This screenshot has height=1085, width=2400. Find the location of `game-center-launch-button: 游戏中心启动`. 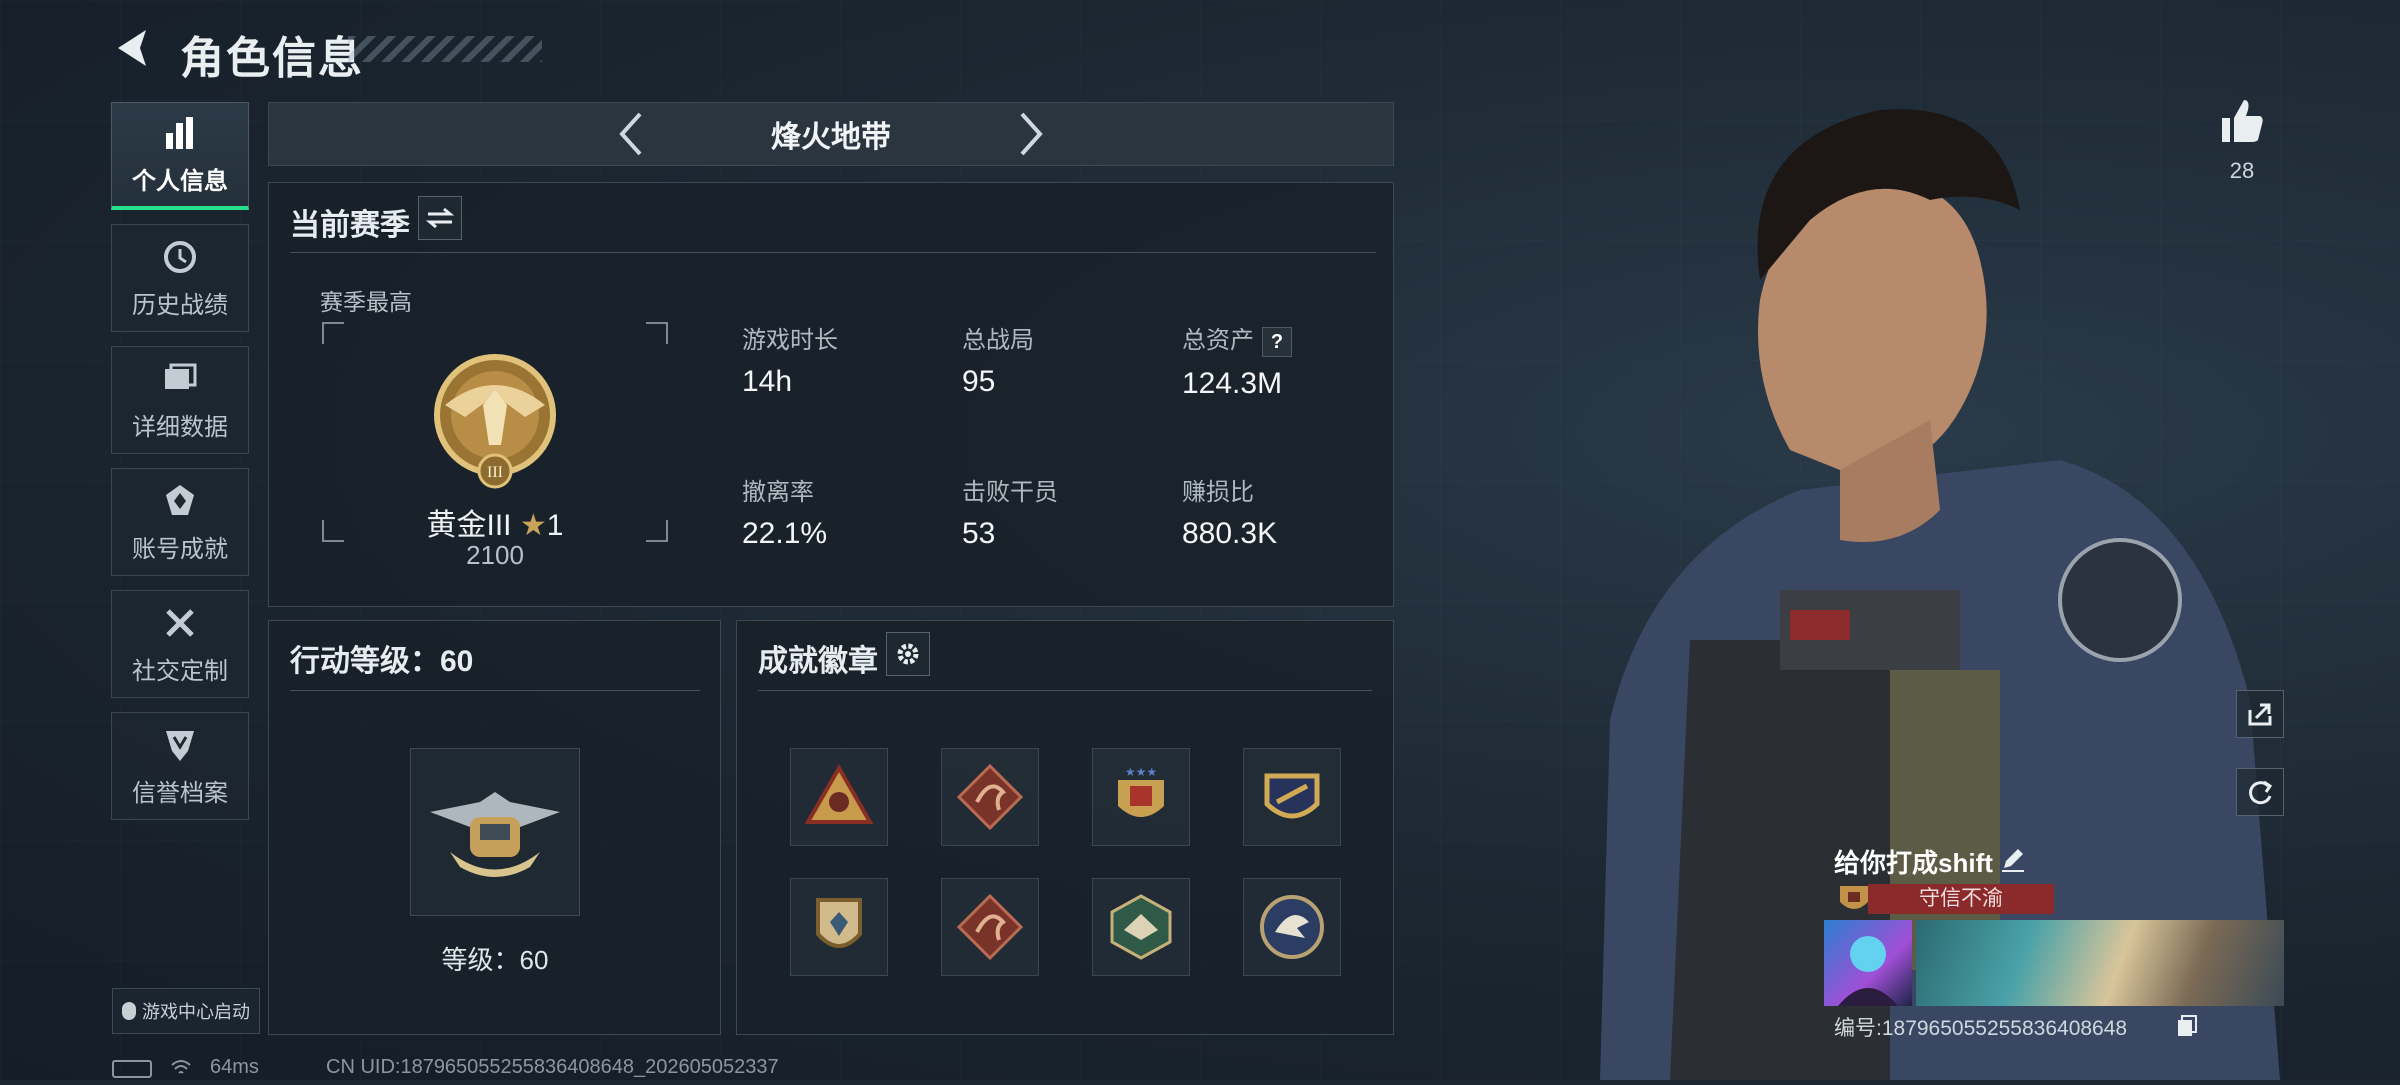

game-center-launch-button: 游戏中心启动 is located at coordinates (186, 1011).